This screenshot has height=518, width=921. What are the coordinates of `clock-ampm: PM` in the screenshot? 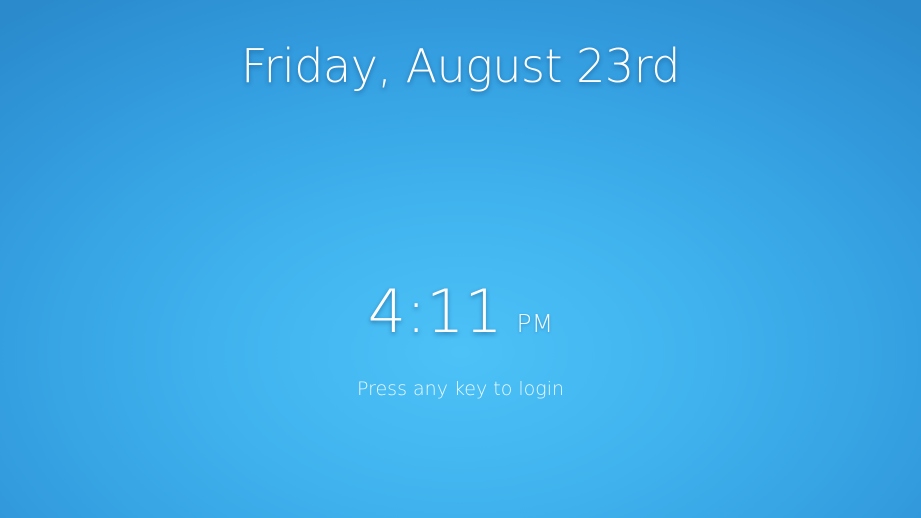 It's located at (535, 323).